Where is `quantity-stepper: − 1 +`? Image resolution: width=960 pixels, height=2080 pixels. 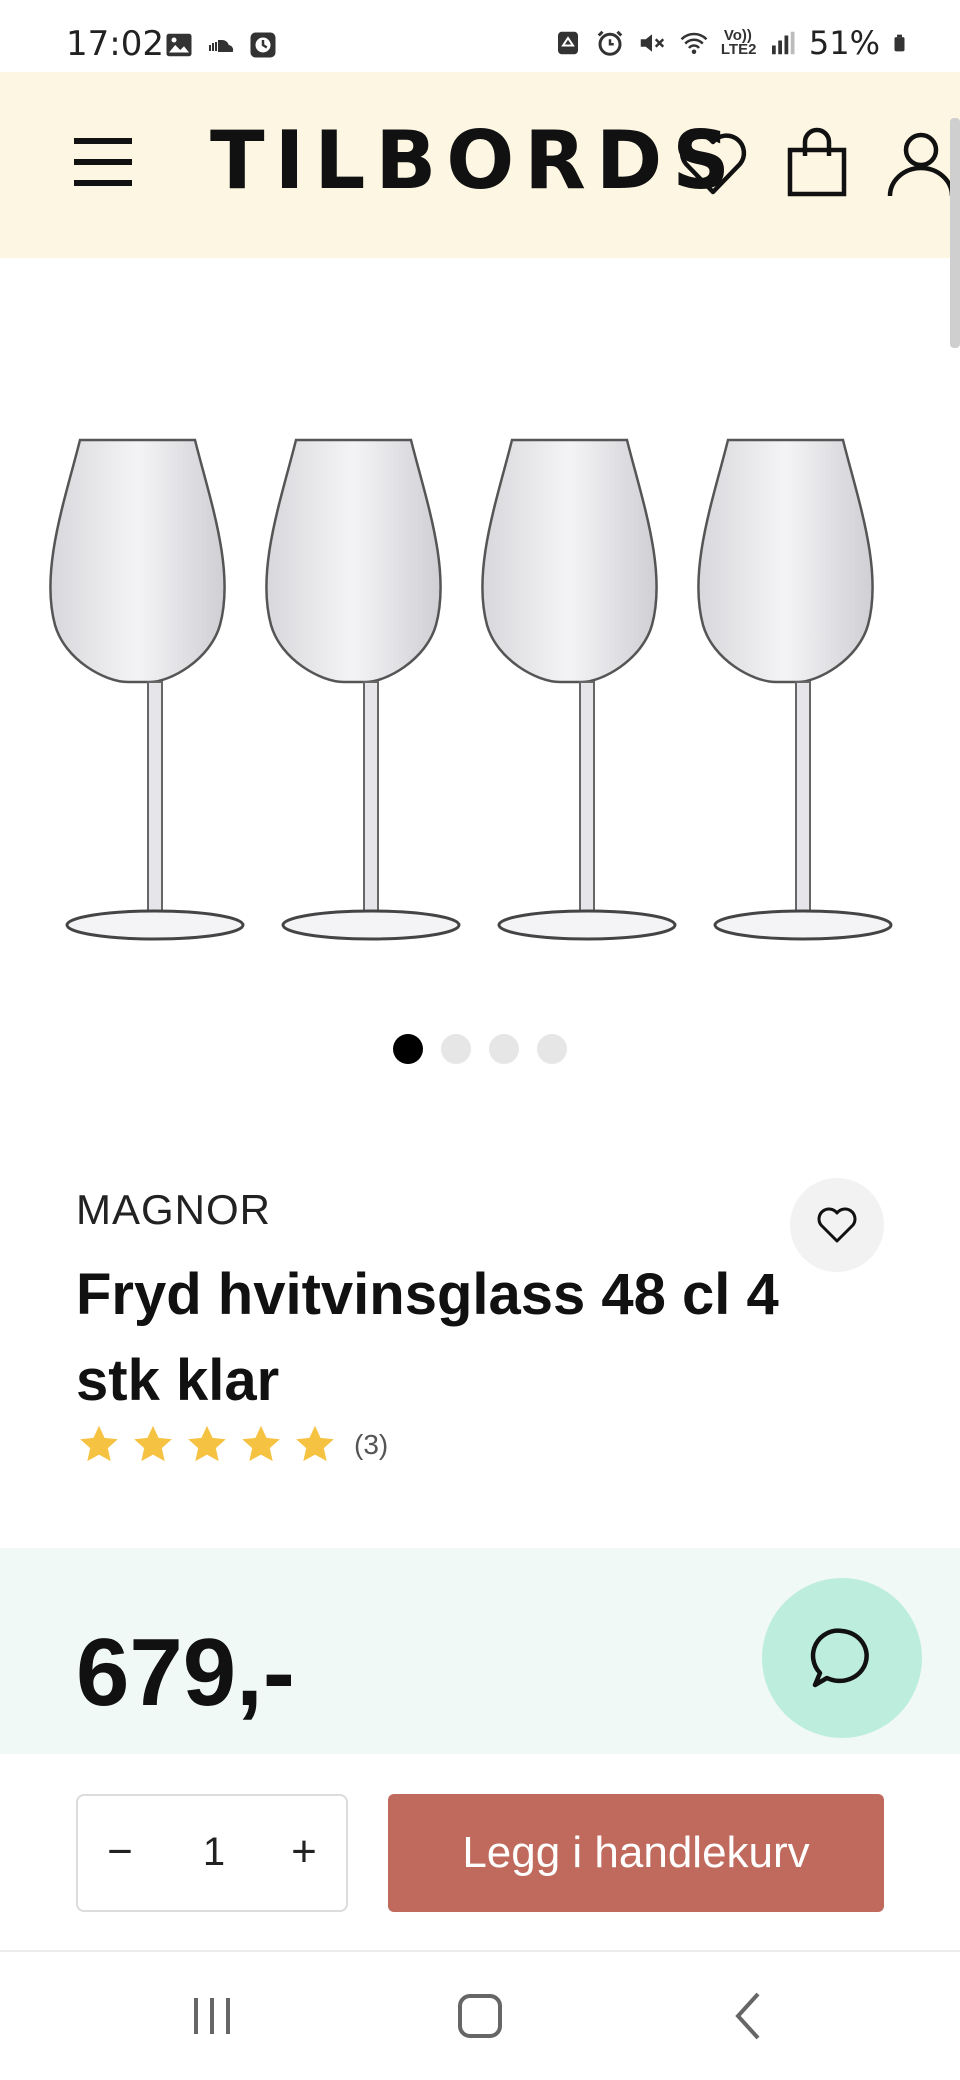 quantity-stepper: − 1 + is located at coordinates (212, 1853).